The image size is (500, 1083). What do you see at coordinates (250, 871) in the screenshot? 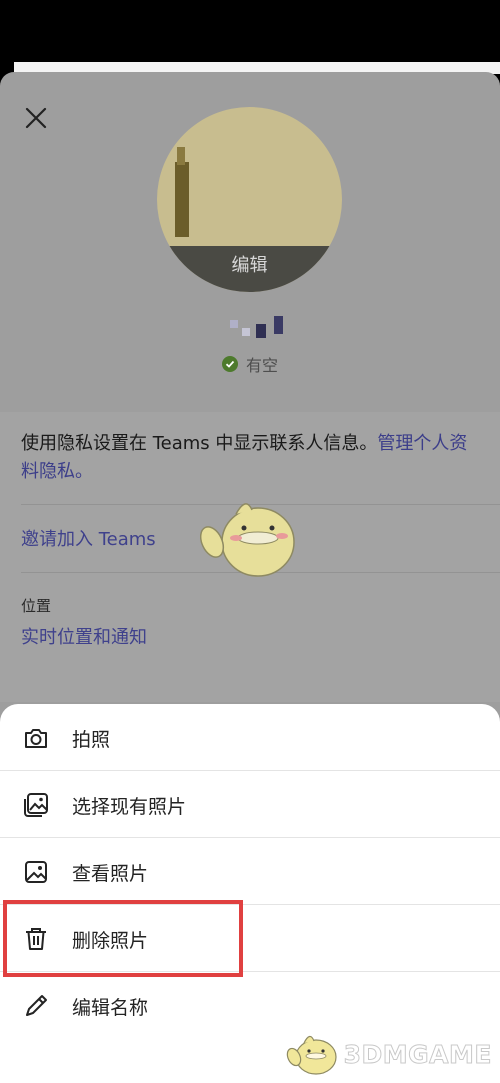
I see `view-photo-option: 查看照片` at bounding box center [250, 871].